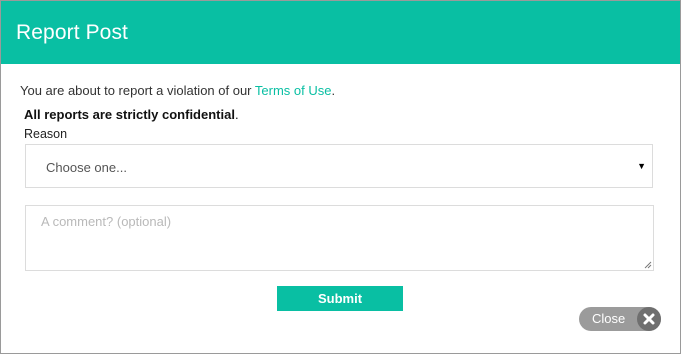 This screenshot has width=681, height=354. What do you see at coordinates (236, 114) in the screenshot?
I see `confidential-suffix: .` at bounding box center [236, 114].